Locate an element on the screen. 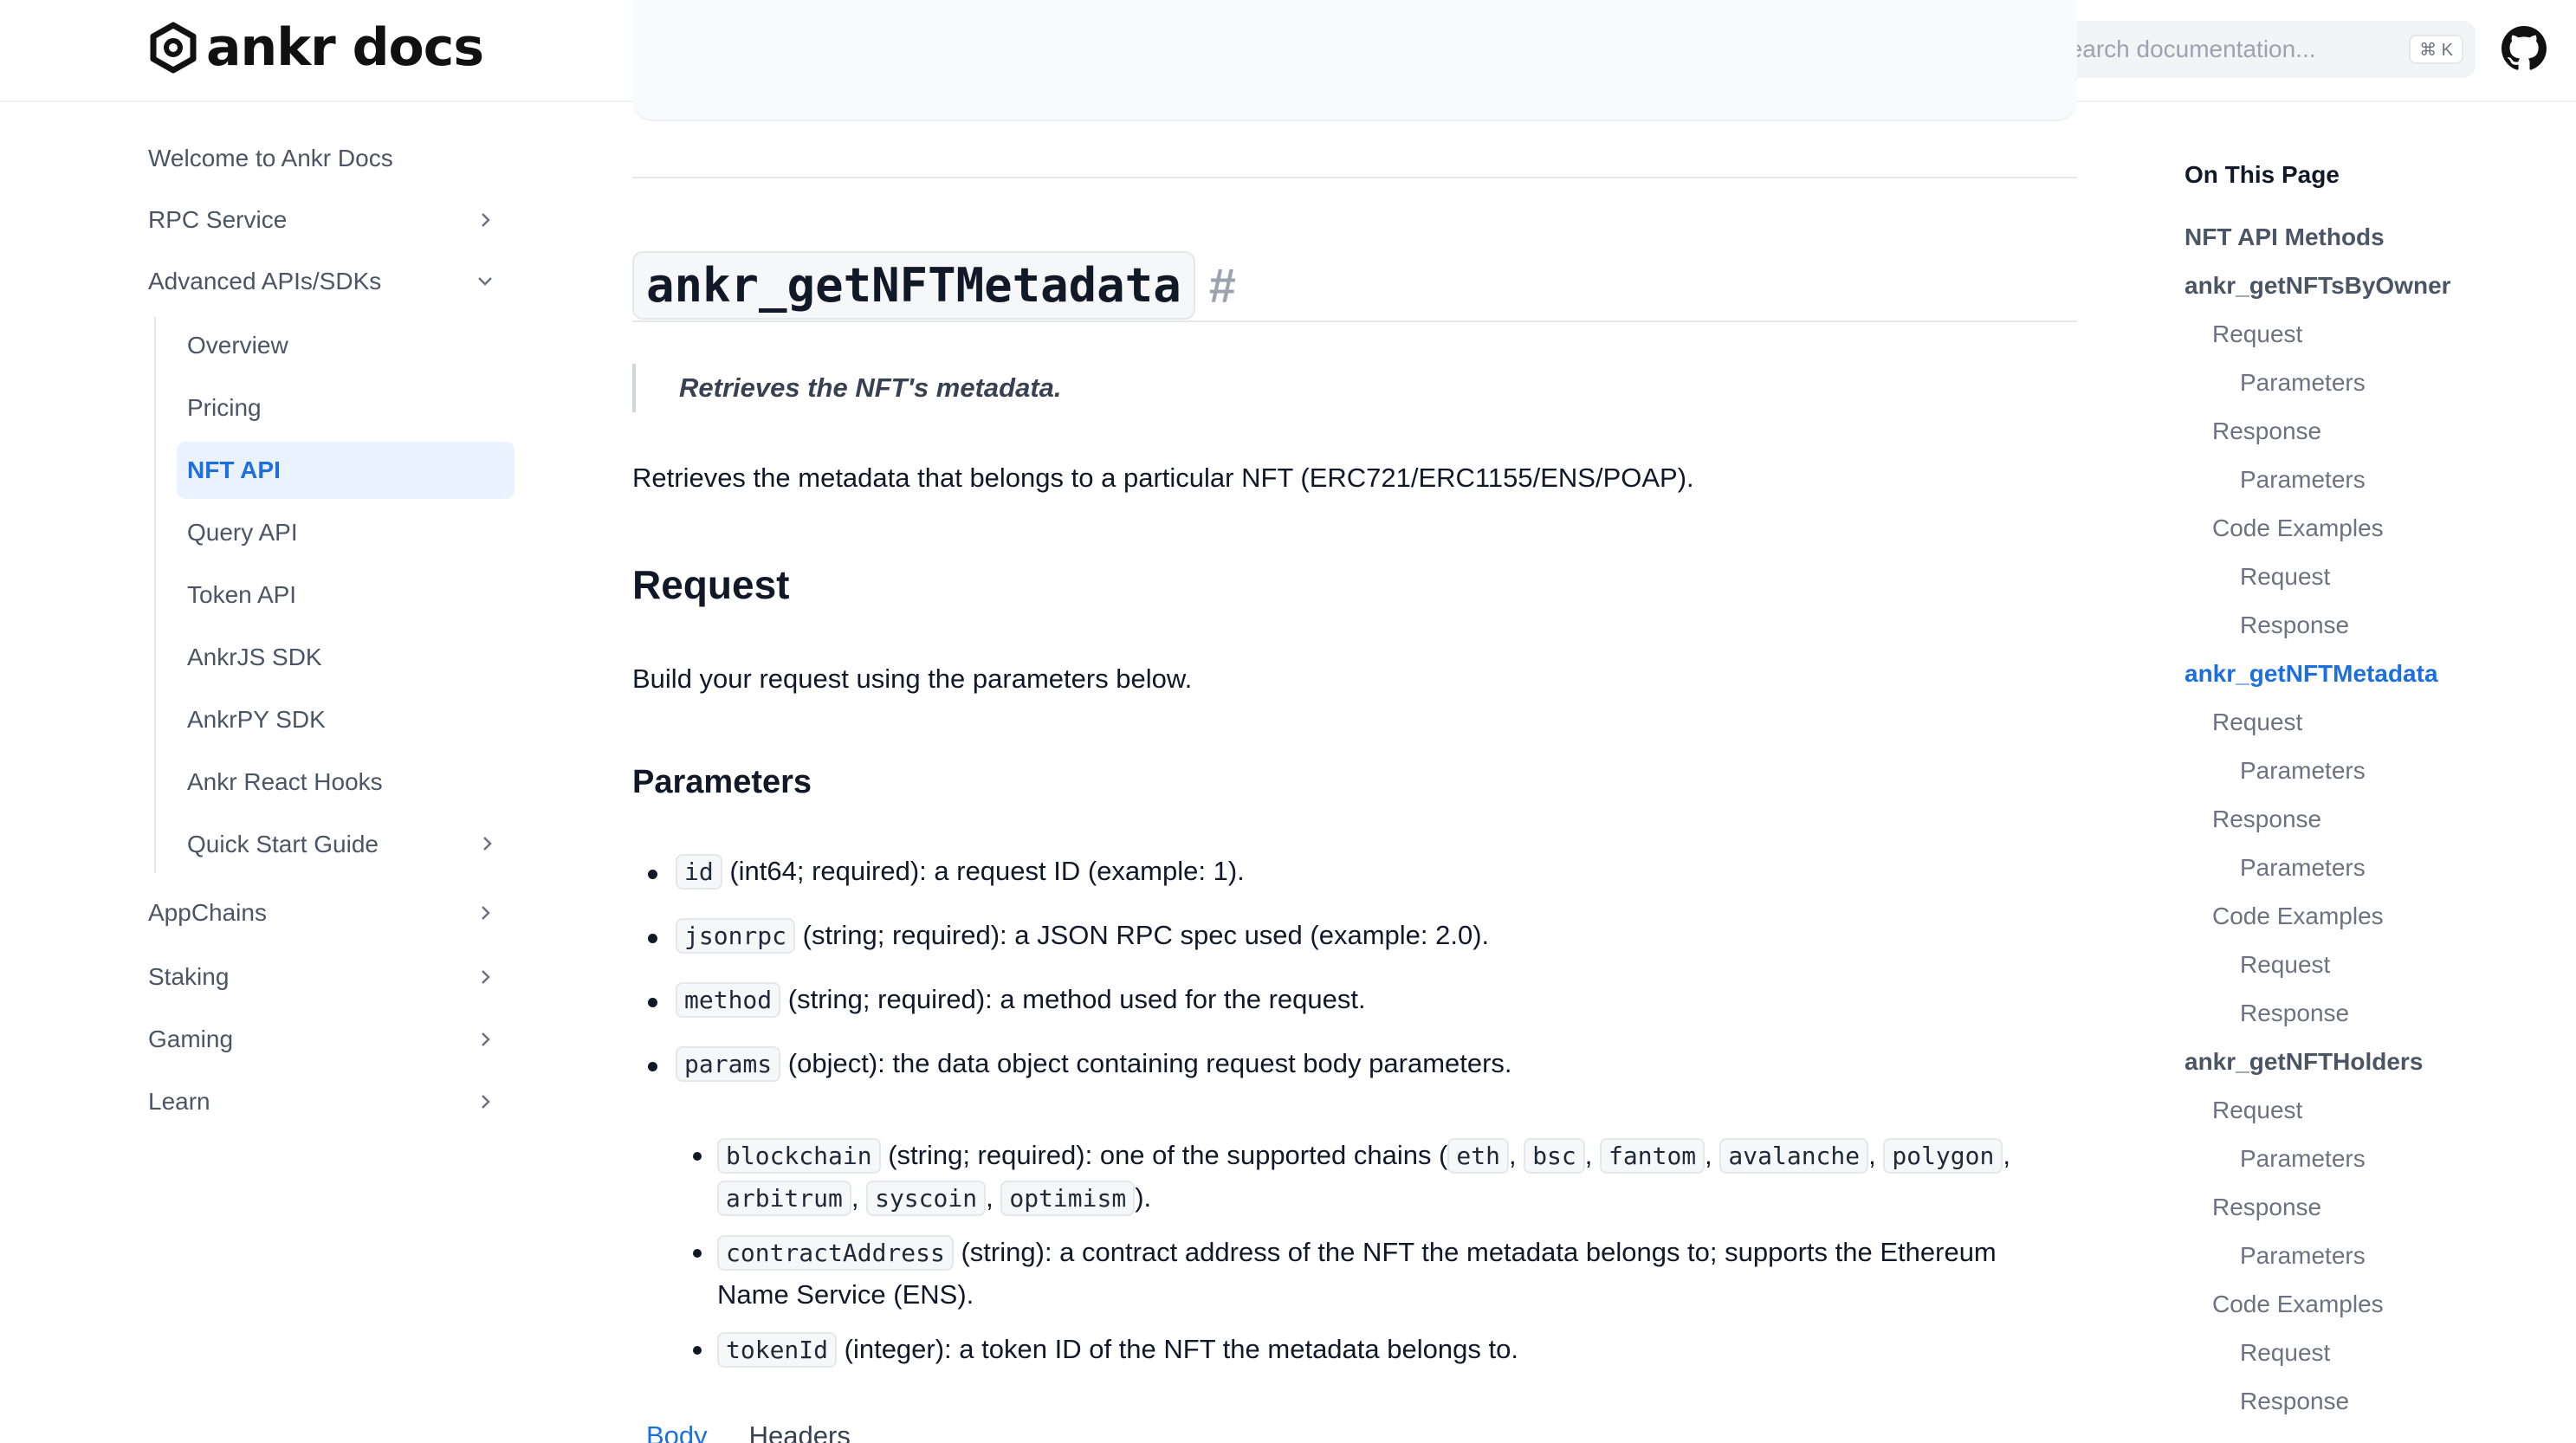 The height and width of the screenshot is (1443, 2576). ankr-docs-logo: ankr docs is located at coordinates (315, 48).